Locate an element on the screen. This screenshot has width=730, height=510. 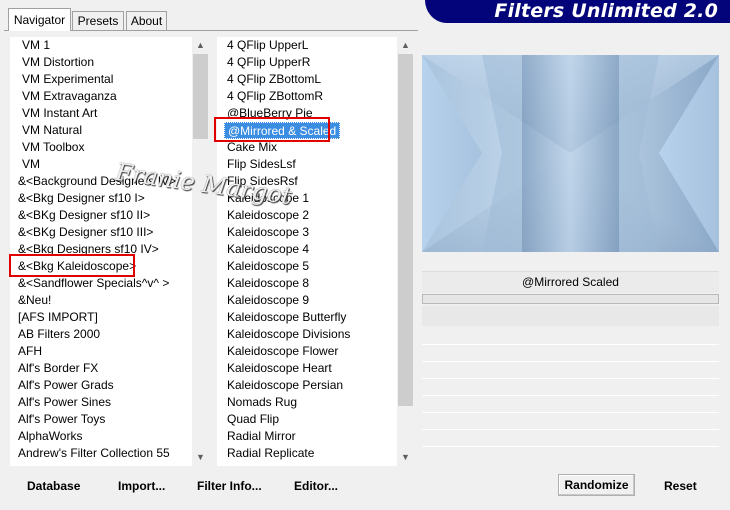
list-item: Kaleidoscope Heart is located at coordinates (279, 368).